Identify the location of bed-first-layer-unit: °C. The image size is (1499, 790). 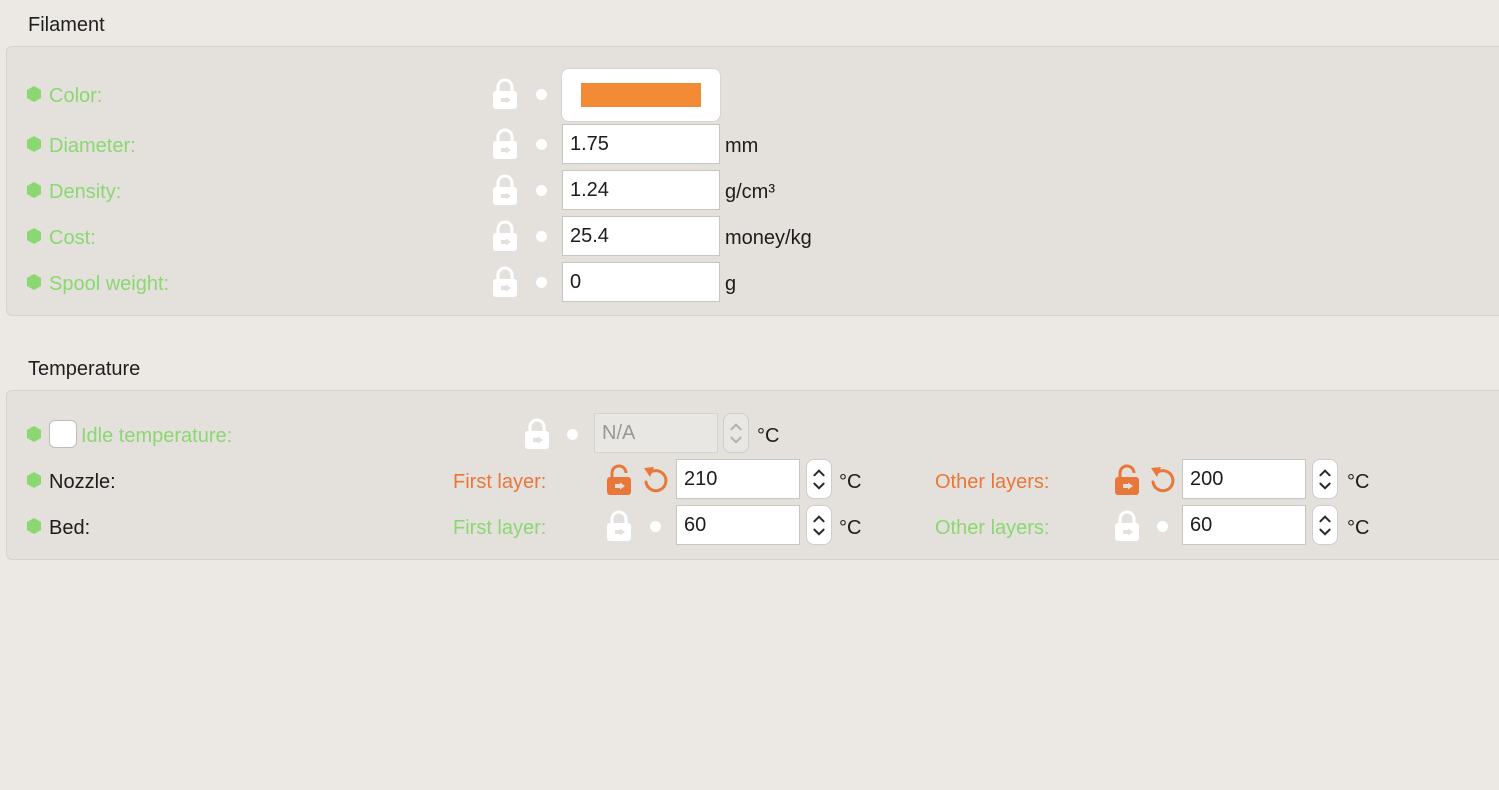
(850, 528).